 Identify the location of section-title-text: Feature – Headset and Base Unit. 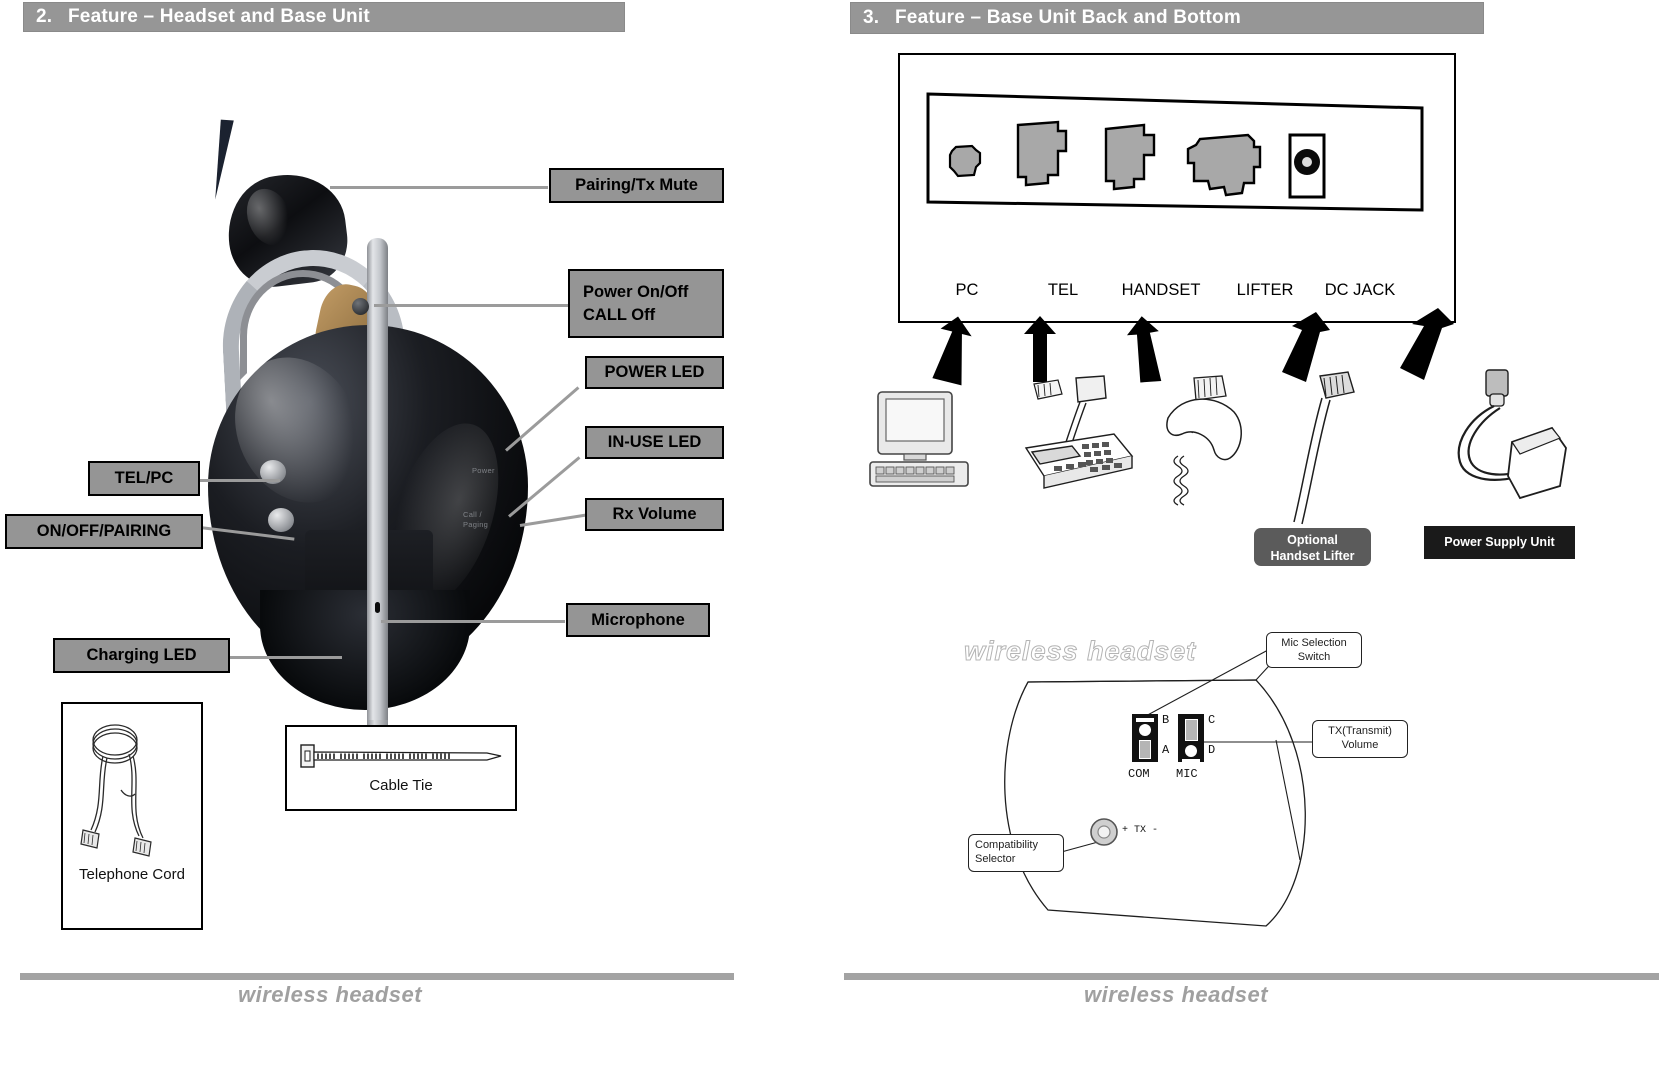
(219, 16).